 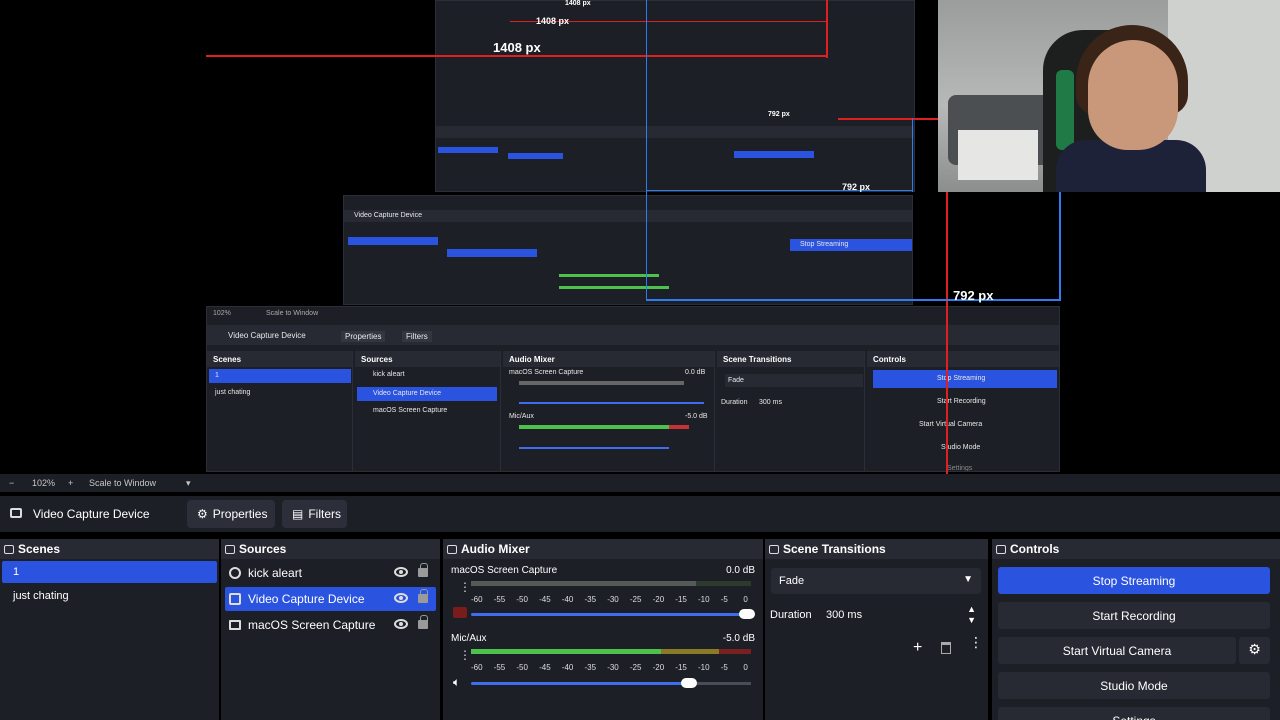 I want to click on add-icon: +, so click(x=917, y=648).